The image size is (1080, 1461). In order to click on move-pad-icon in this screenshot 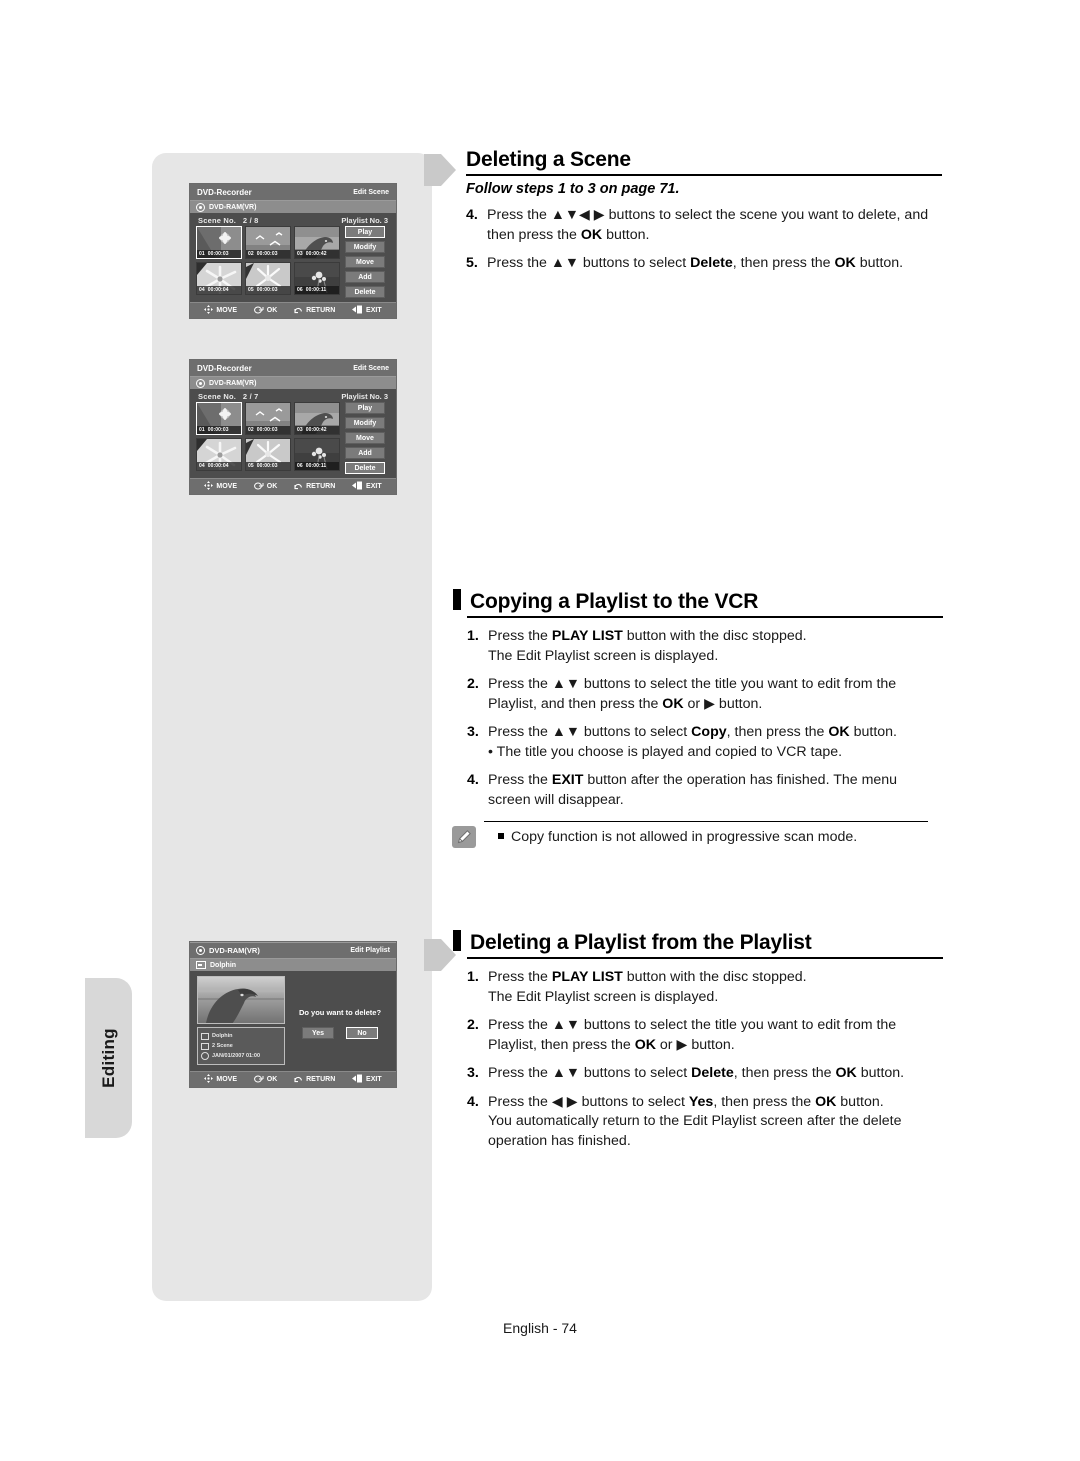, I will do `click(209, 1079)`.